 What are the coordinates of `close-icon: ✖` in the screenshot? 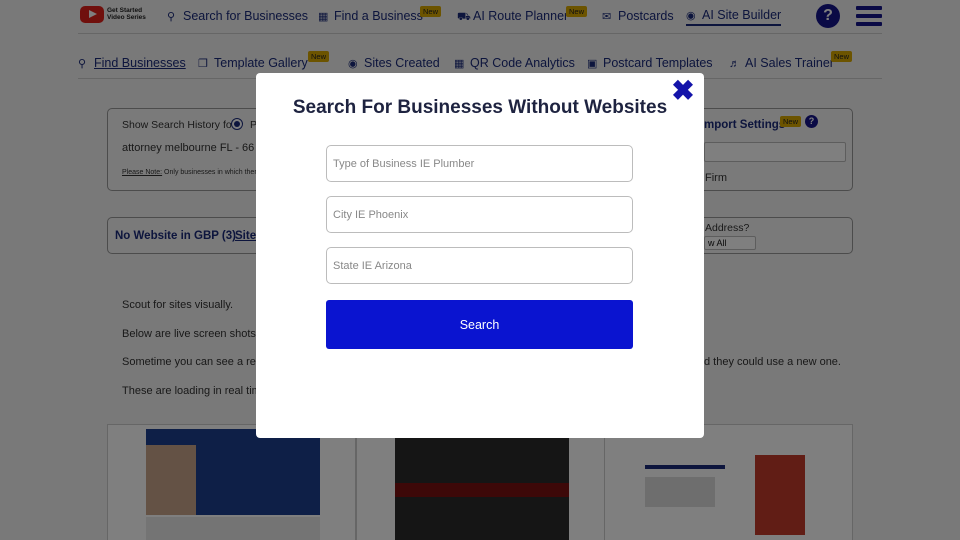 It's located at (683, 91).